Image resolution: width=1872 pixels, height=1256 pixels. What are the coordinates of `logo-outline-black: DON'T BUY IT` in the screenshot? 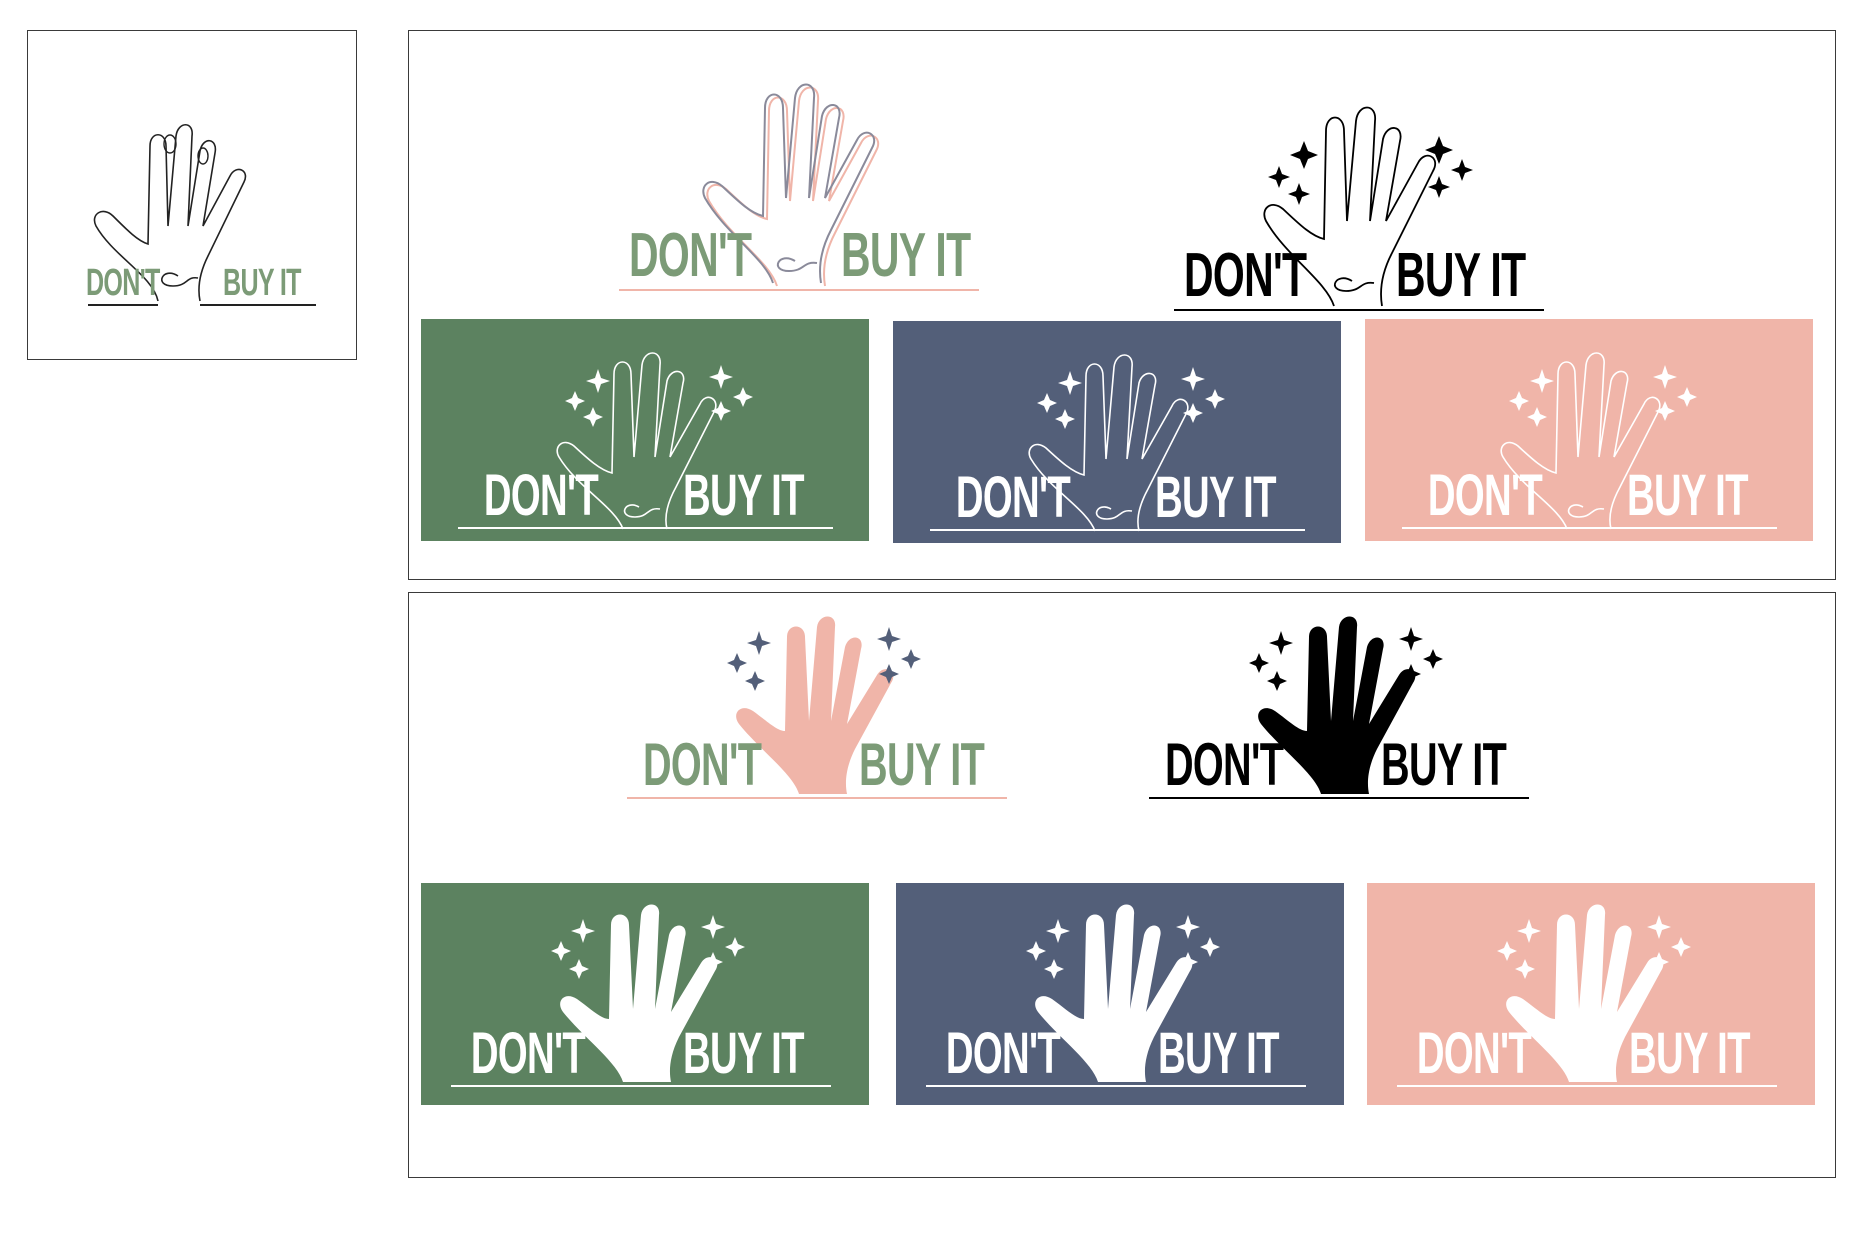 It's located at (1354, 201).